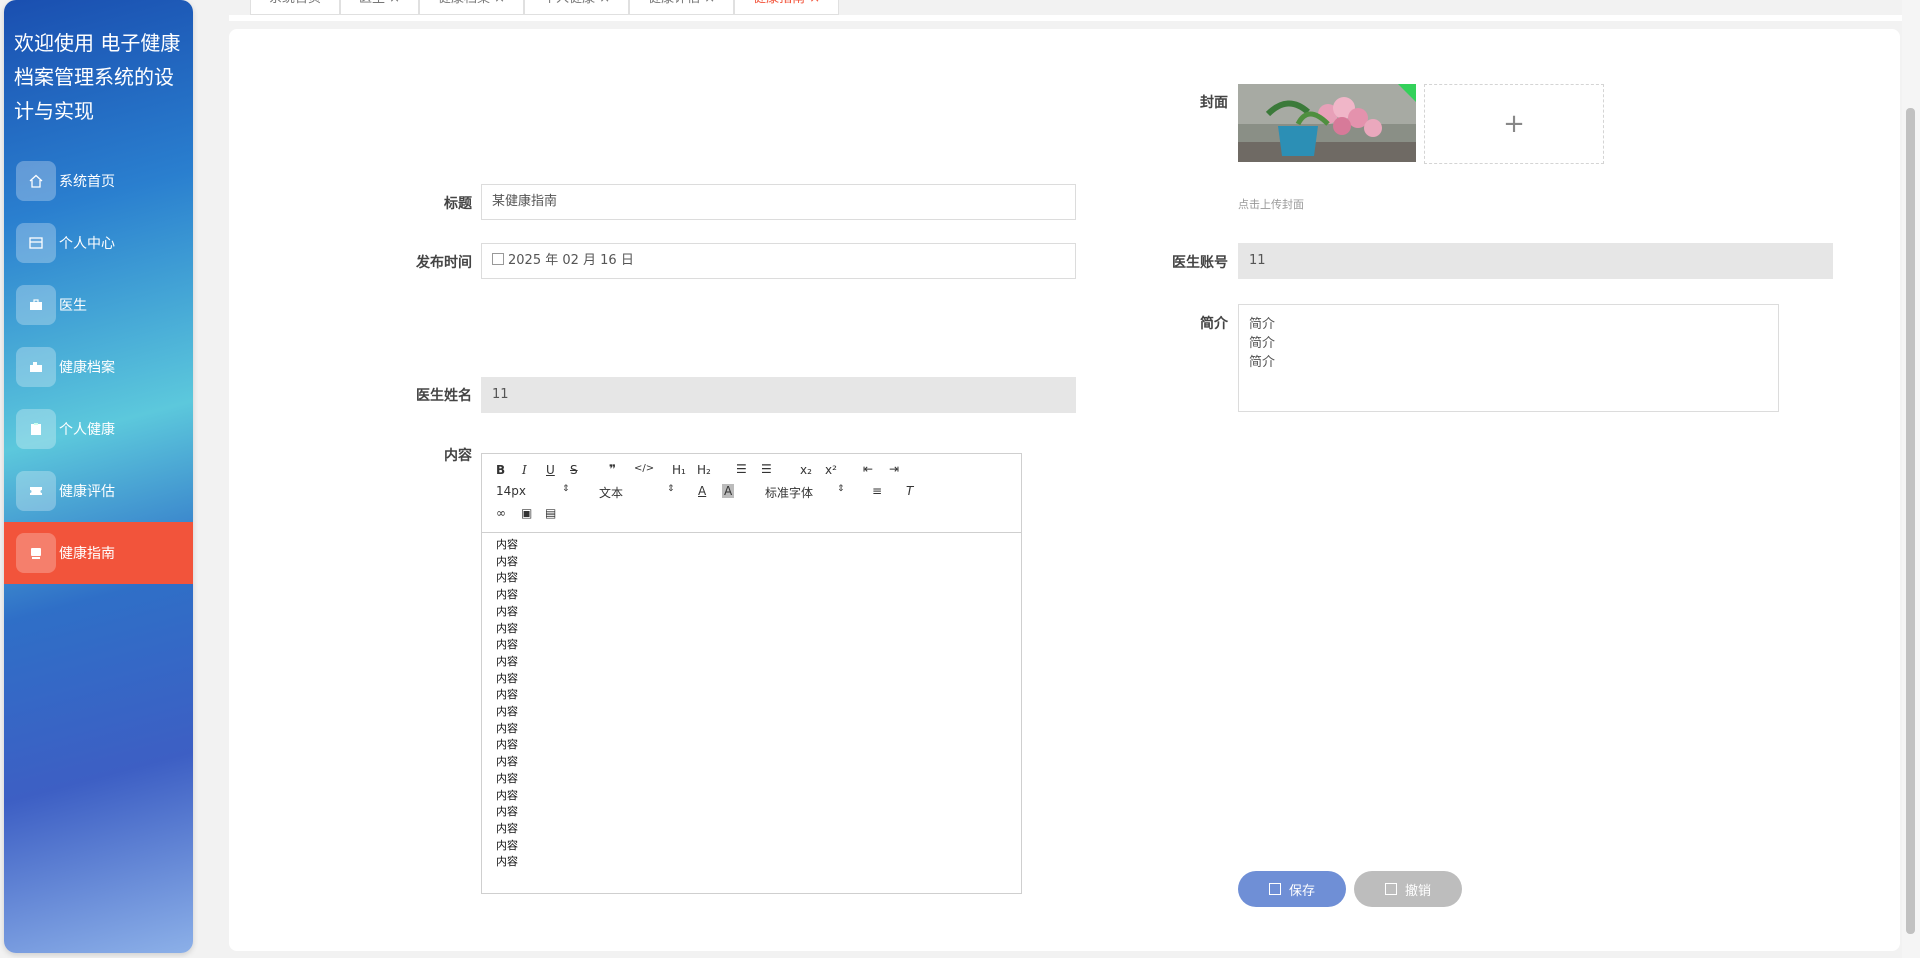 Image resolution: width=1920 pixels, height=958 pixels. Describe the element at coordinates (1910, 521) in the screenshot. I see `scrollbar-thumb` at that location.